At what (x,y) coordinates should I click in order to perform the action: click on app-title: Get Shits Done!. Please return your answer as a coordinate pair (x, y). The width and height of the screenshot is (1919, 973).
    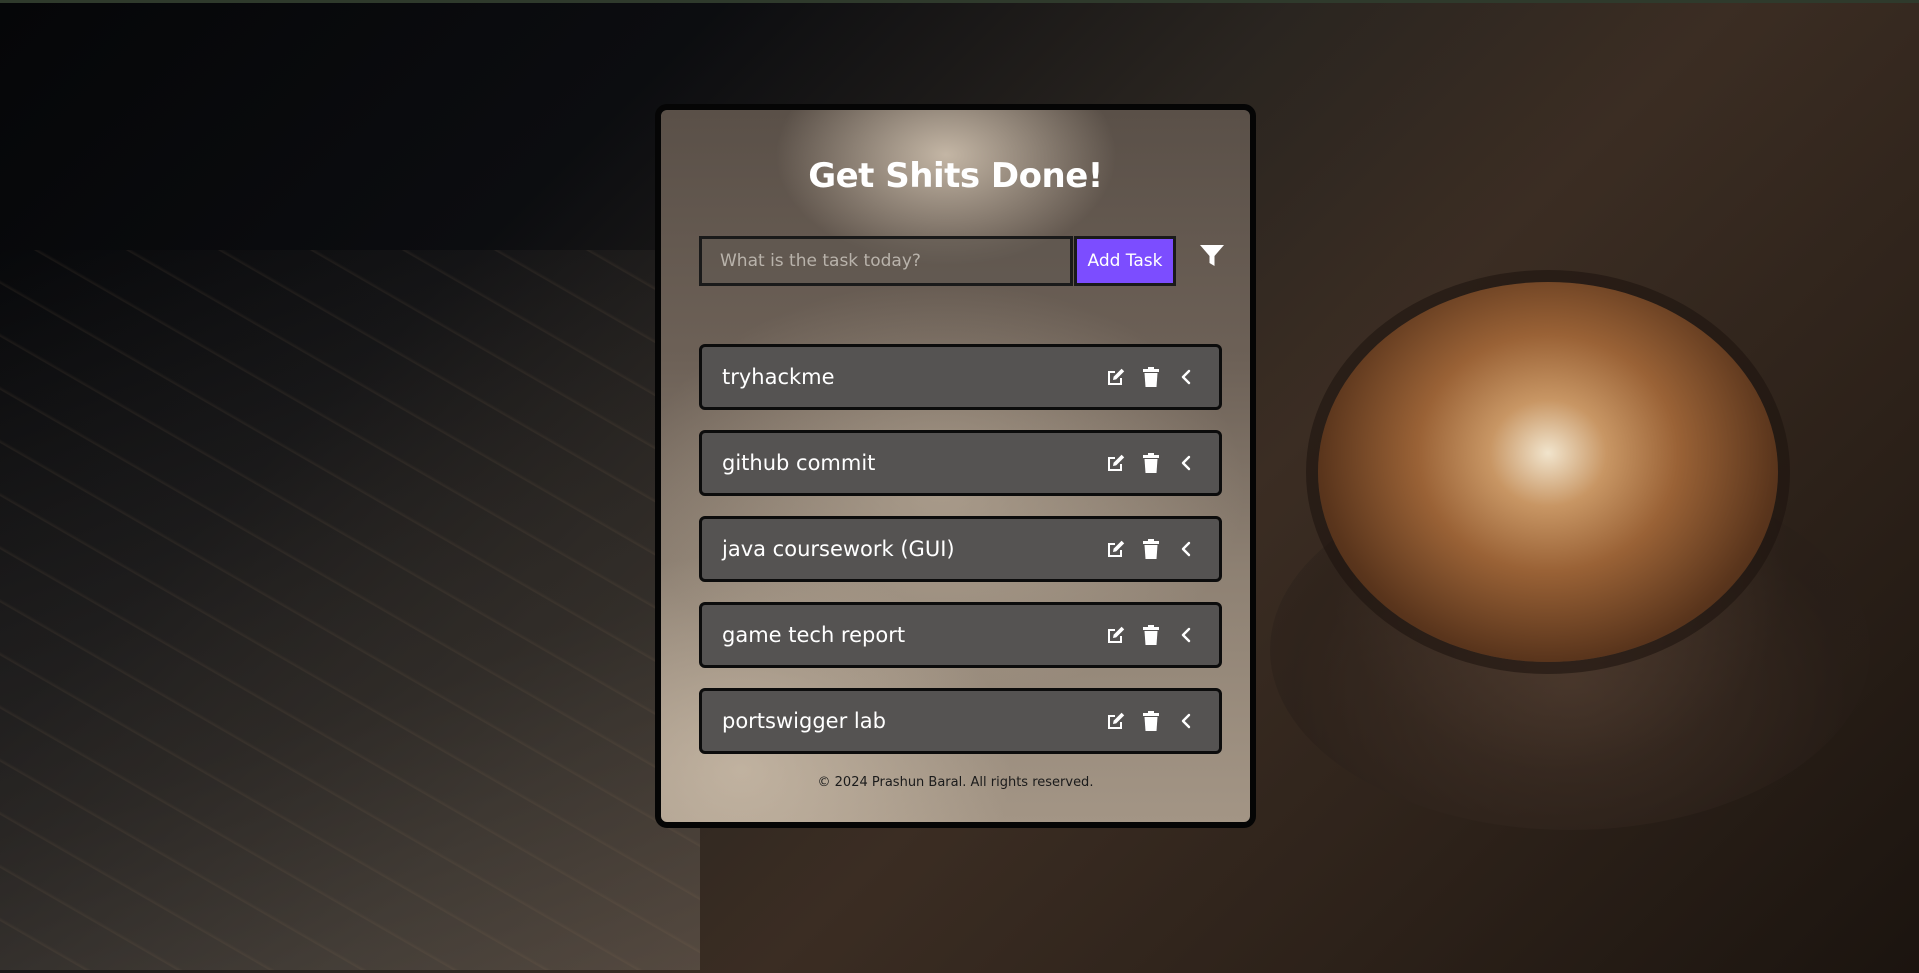
    Looking at the image, I should click on (955, 176).